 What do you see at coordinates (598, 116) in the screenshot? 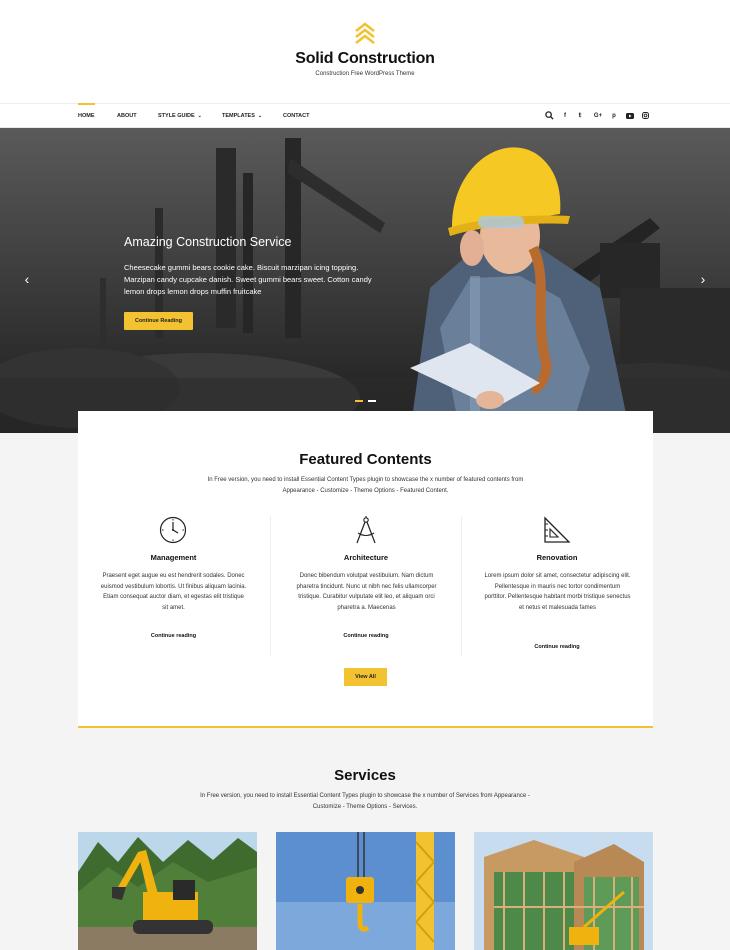
I see `google-plus-icon: G+` at bounding box center [598, 116].